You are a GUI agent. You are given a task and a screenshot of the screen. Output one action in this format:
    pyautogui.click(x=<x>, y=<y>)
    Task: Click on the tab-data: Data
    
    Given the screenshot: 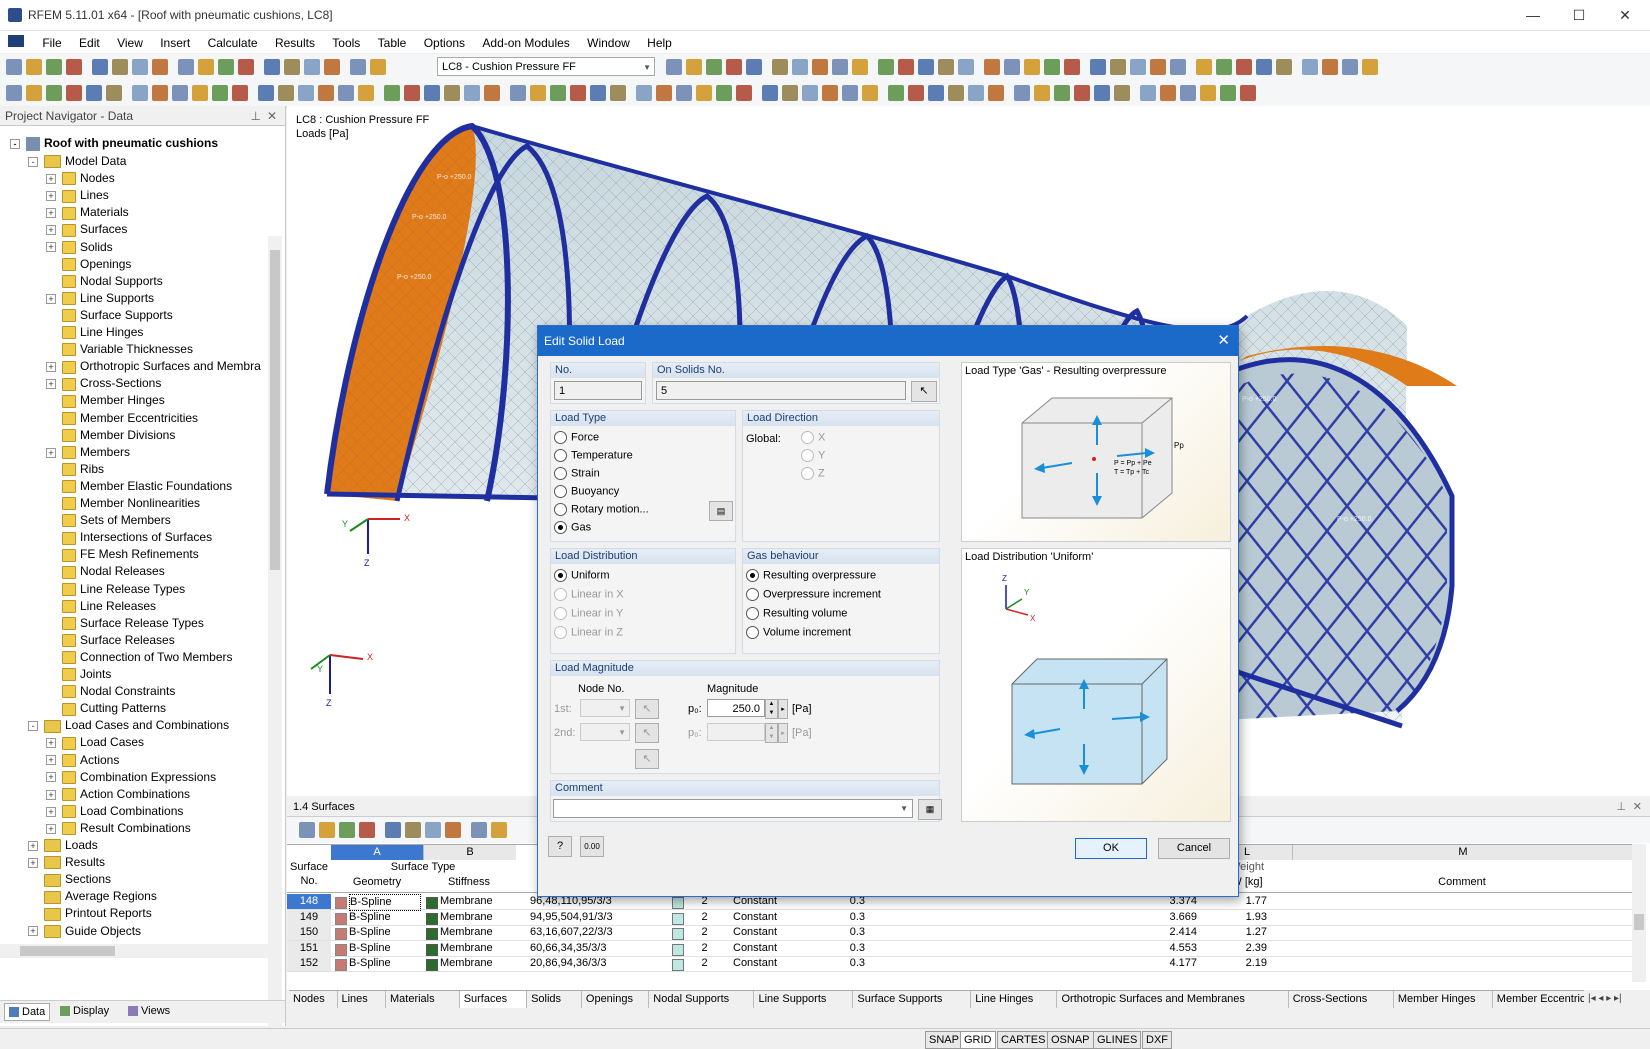 What is the action you would take?
    pyautogui.click(x=27, y=1012)
    